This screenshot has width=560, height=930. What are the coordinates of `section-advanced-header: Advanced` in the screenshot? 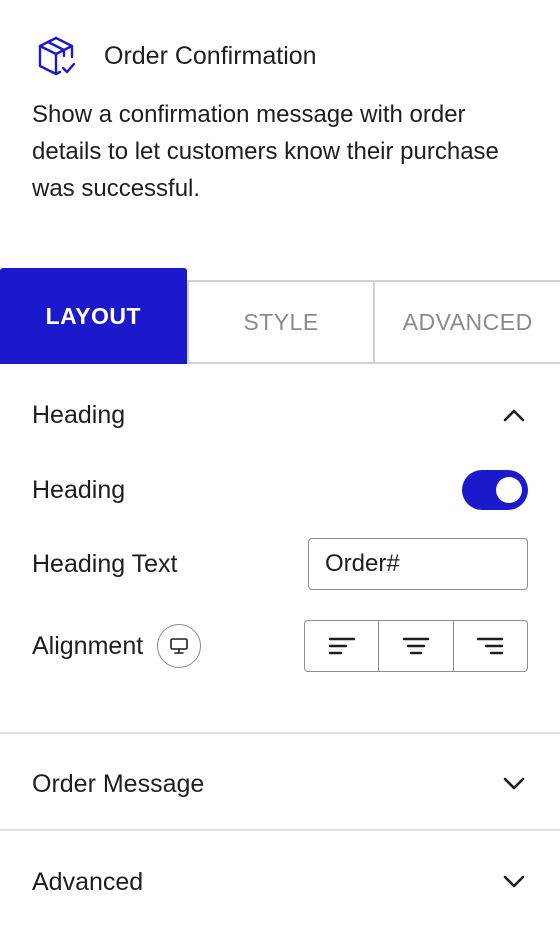 It's located at (280, 882).